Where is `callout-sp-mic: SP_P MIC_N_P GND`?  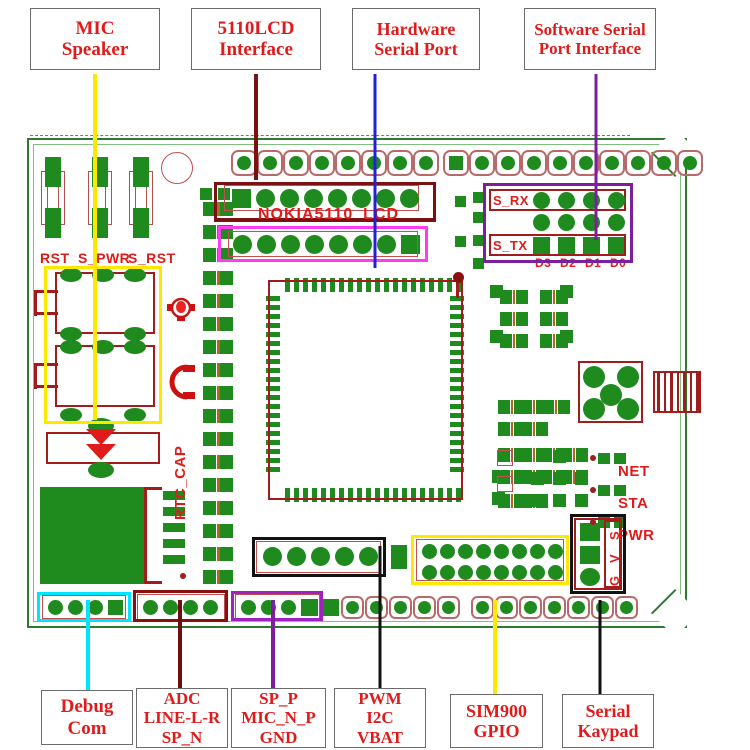 callout-sp-mic: SP_P MIC_N_P GND is located at coordinates (278, 718).